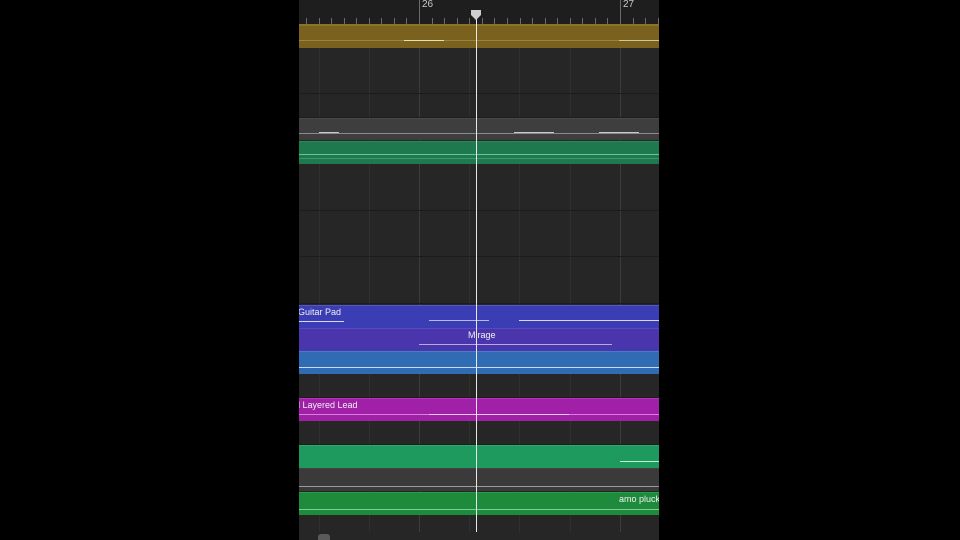 The height and width of the screenshot is (540, 960). What do you see at coordinates (320, 312) in the screenshot?
I see `region-label: Guitar Pad` at bounding box center [320, 312].